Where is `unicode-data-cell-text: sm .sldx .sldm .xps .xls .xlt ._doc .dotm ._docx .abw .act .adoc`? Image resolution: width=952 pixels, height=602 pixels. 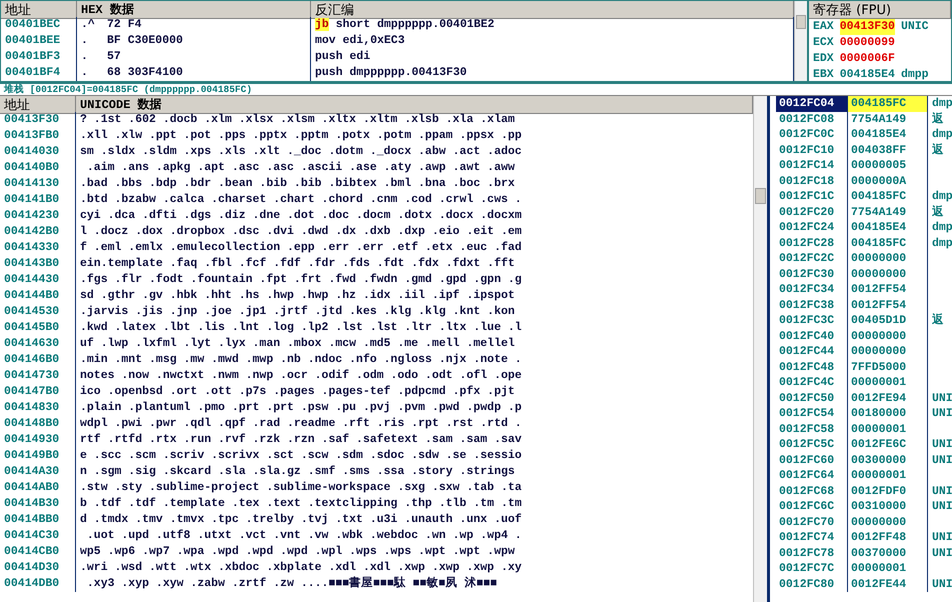
unicode-data-cell-text: sm .sldx .sldm .xps .xls .xlt ._doc .dotm ._docx .abw .act .adoc is located at coordinates (301, 152).